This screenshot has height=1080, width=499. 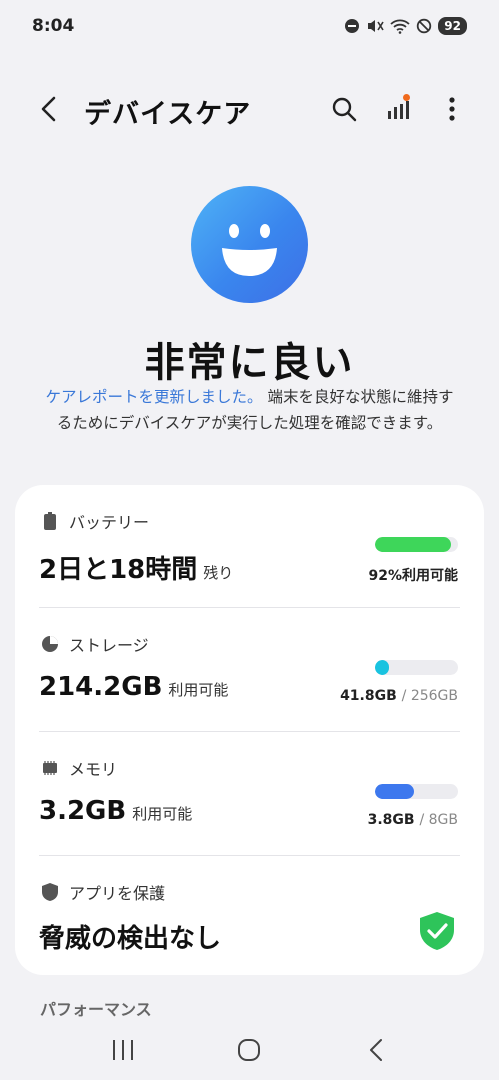 What do you see at coordinates (249, 244) in the screenshot?
I see `smiley-face-icon` at bounding box center [249, 244].